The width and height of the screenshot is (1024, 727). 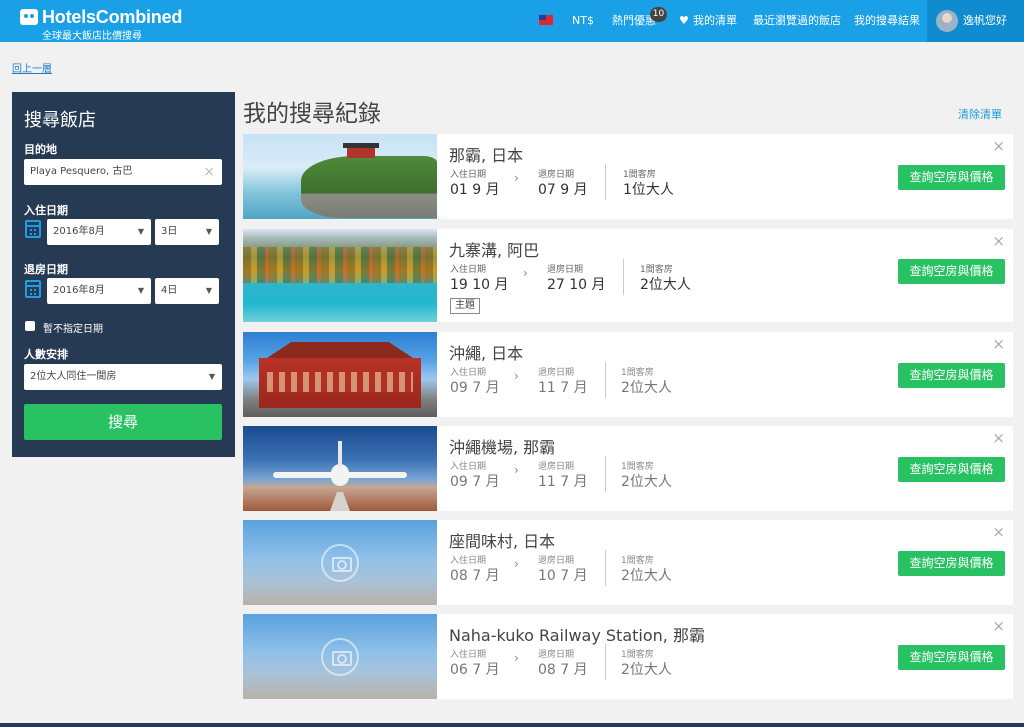 I want to click on destination-value: Playa Pesquero, 古巴, so click(x=81, y=171).